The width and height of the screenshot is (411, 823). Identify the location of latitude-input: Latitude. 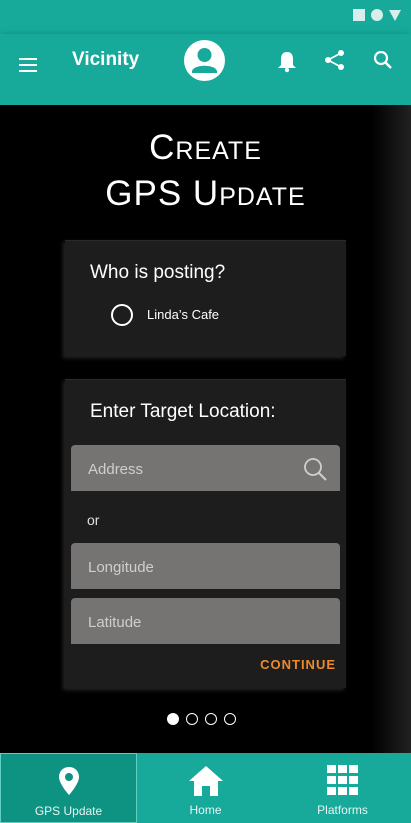
(205, 621).